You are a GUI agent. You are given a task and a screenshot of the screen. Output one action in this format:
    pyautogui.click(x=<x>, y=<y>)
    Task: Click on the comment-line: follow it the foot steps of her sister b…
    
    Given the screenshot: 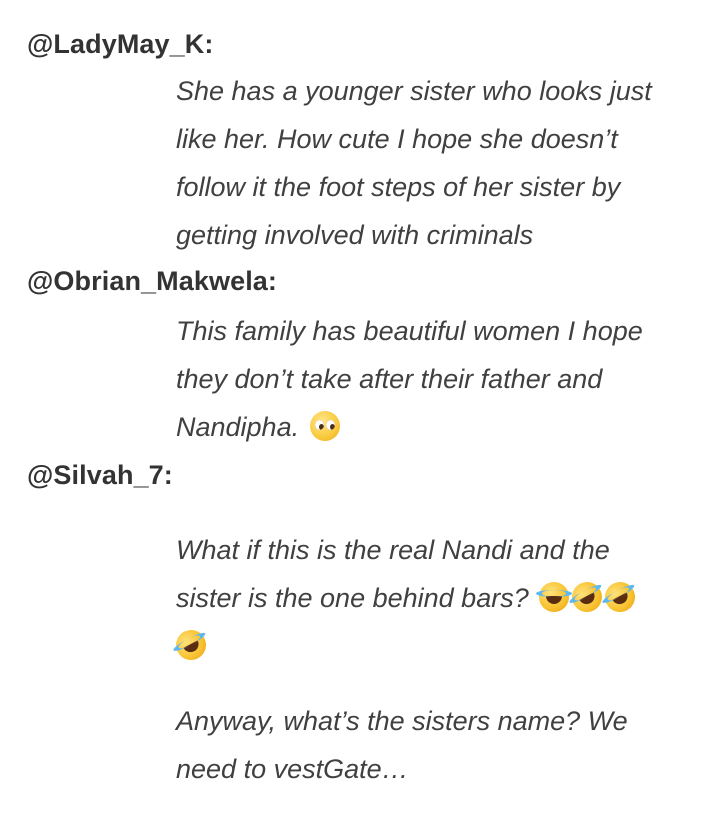 What is the action you would take?
    pyautogui.click(x=398, y=187)
    